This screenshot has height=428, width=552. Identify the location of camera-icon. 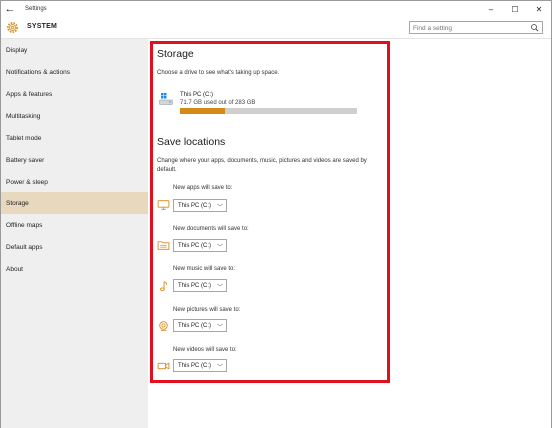
(163, 326).